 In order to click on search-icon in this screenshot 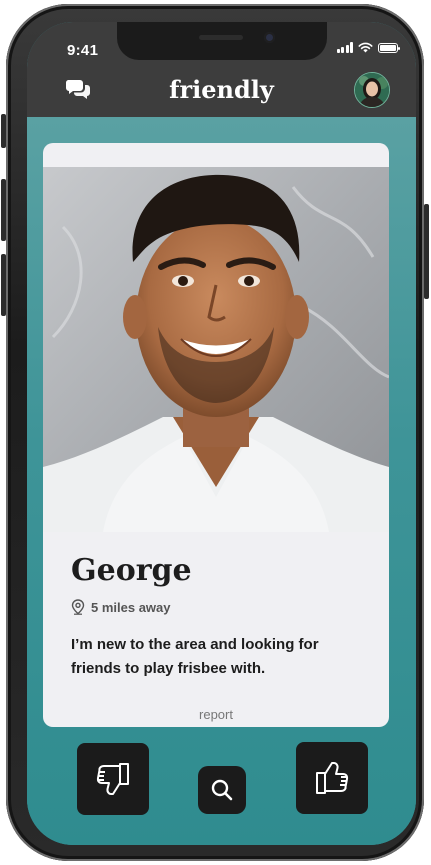, I will do `click(222, 790)`.